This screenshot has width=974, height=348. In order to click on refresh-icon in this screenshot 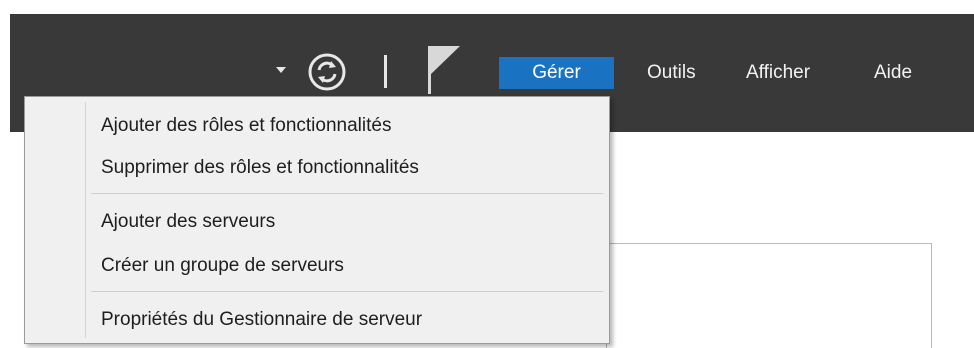, I will do `click(327, 72)`.